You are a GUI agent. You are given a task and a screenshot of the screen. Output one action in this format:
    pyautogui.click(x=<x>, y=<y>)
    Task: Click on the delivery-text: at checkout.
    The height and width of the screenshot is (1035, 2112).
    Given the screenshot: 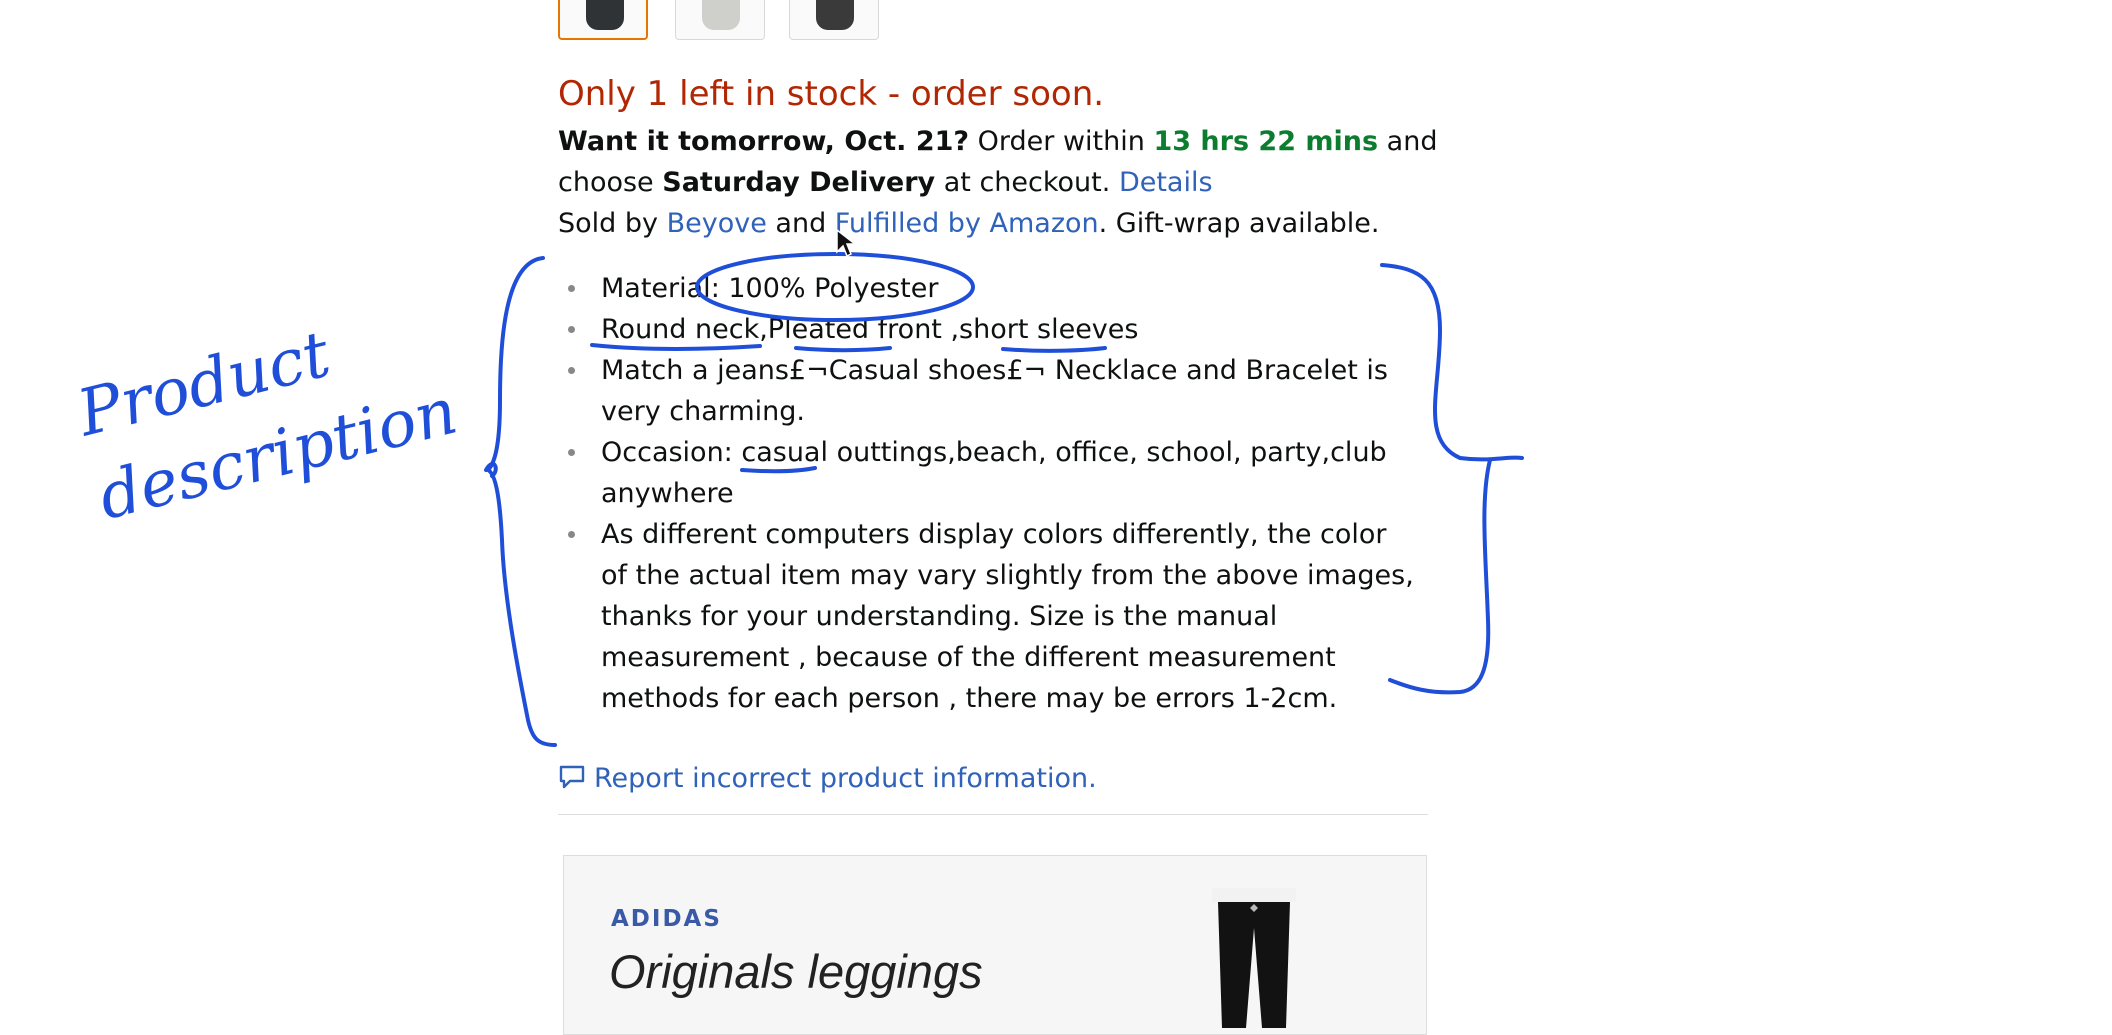 What is the action you would take?
    pyautogui.click(x=1027, y=182)
    